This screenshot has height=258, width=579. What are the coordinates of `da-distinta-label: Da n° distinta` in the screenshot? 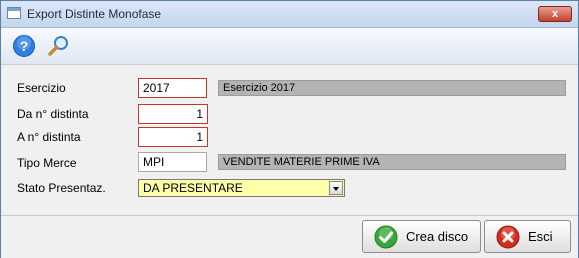 It's located at (53, 114).